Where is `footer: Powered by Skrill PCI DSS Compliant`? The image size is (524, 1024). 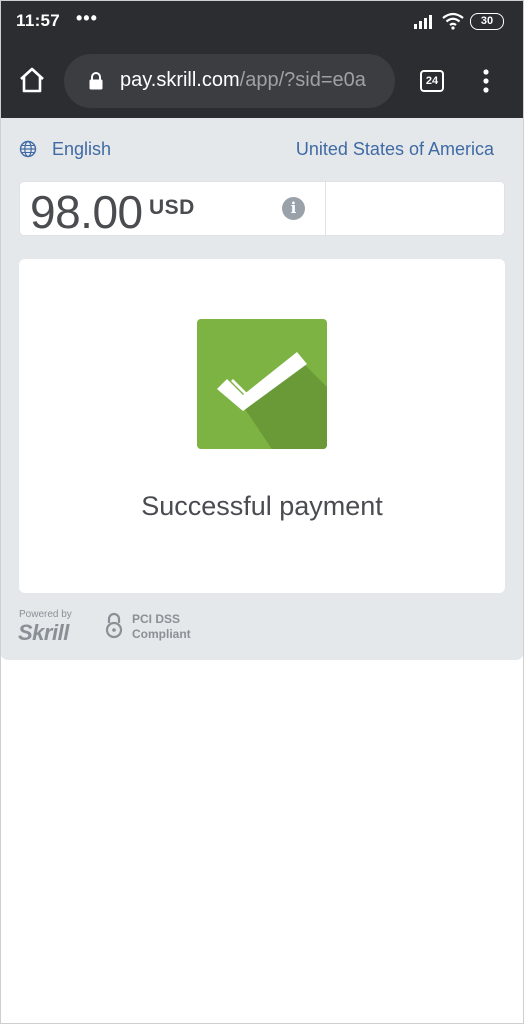
footer: Powered by Skrill PCI DSS Compliant is located at coordinates (262, 631).